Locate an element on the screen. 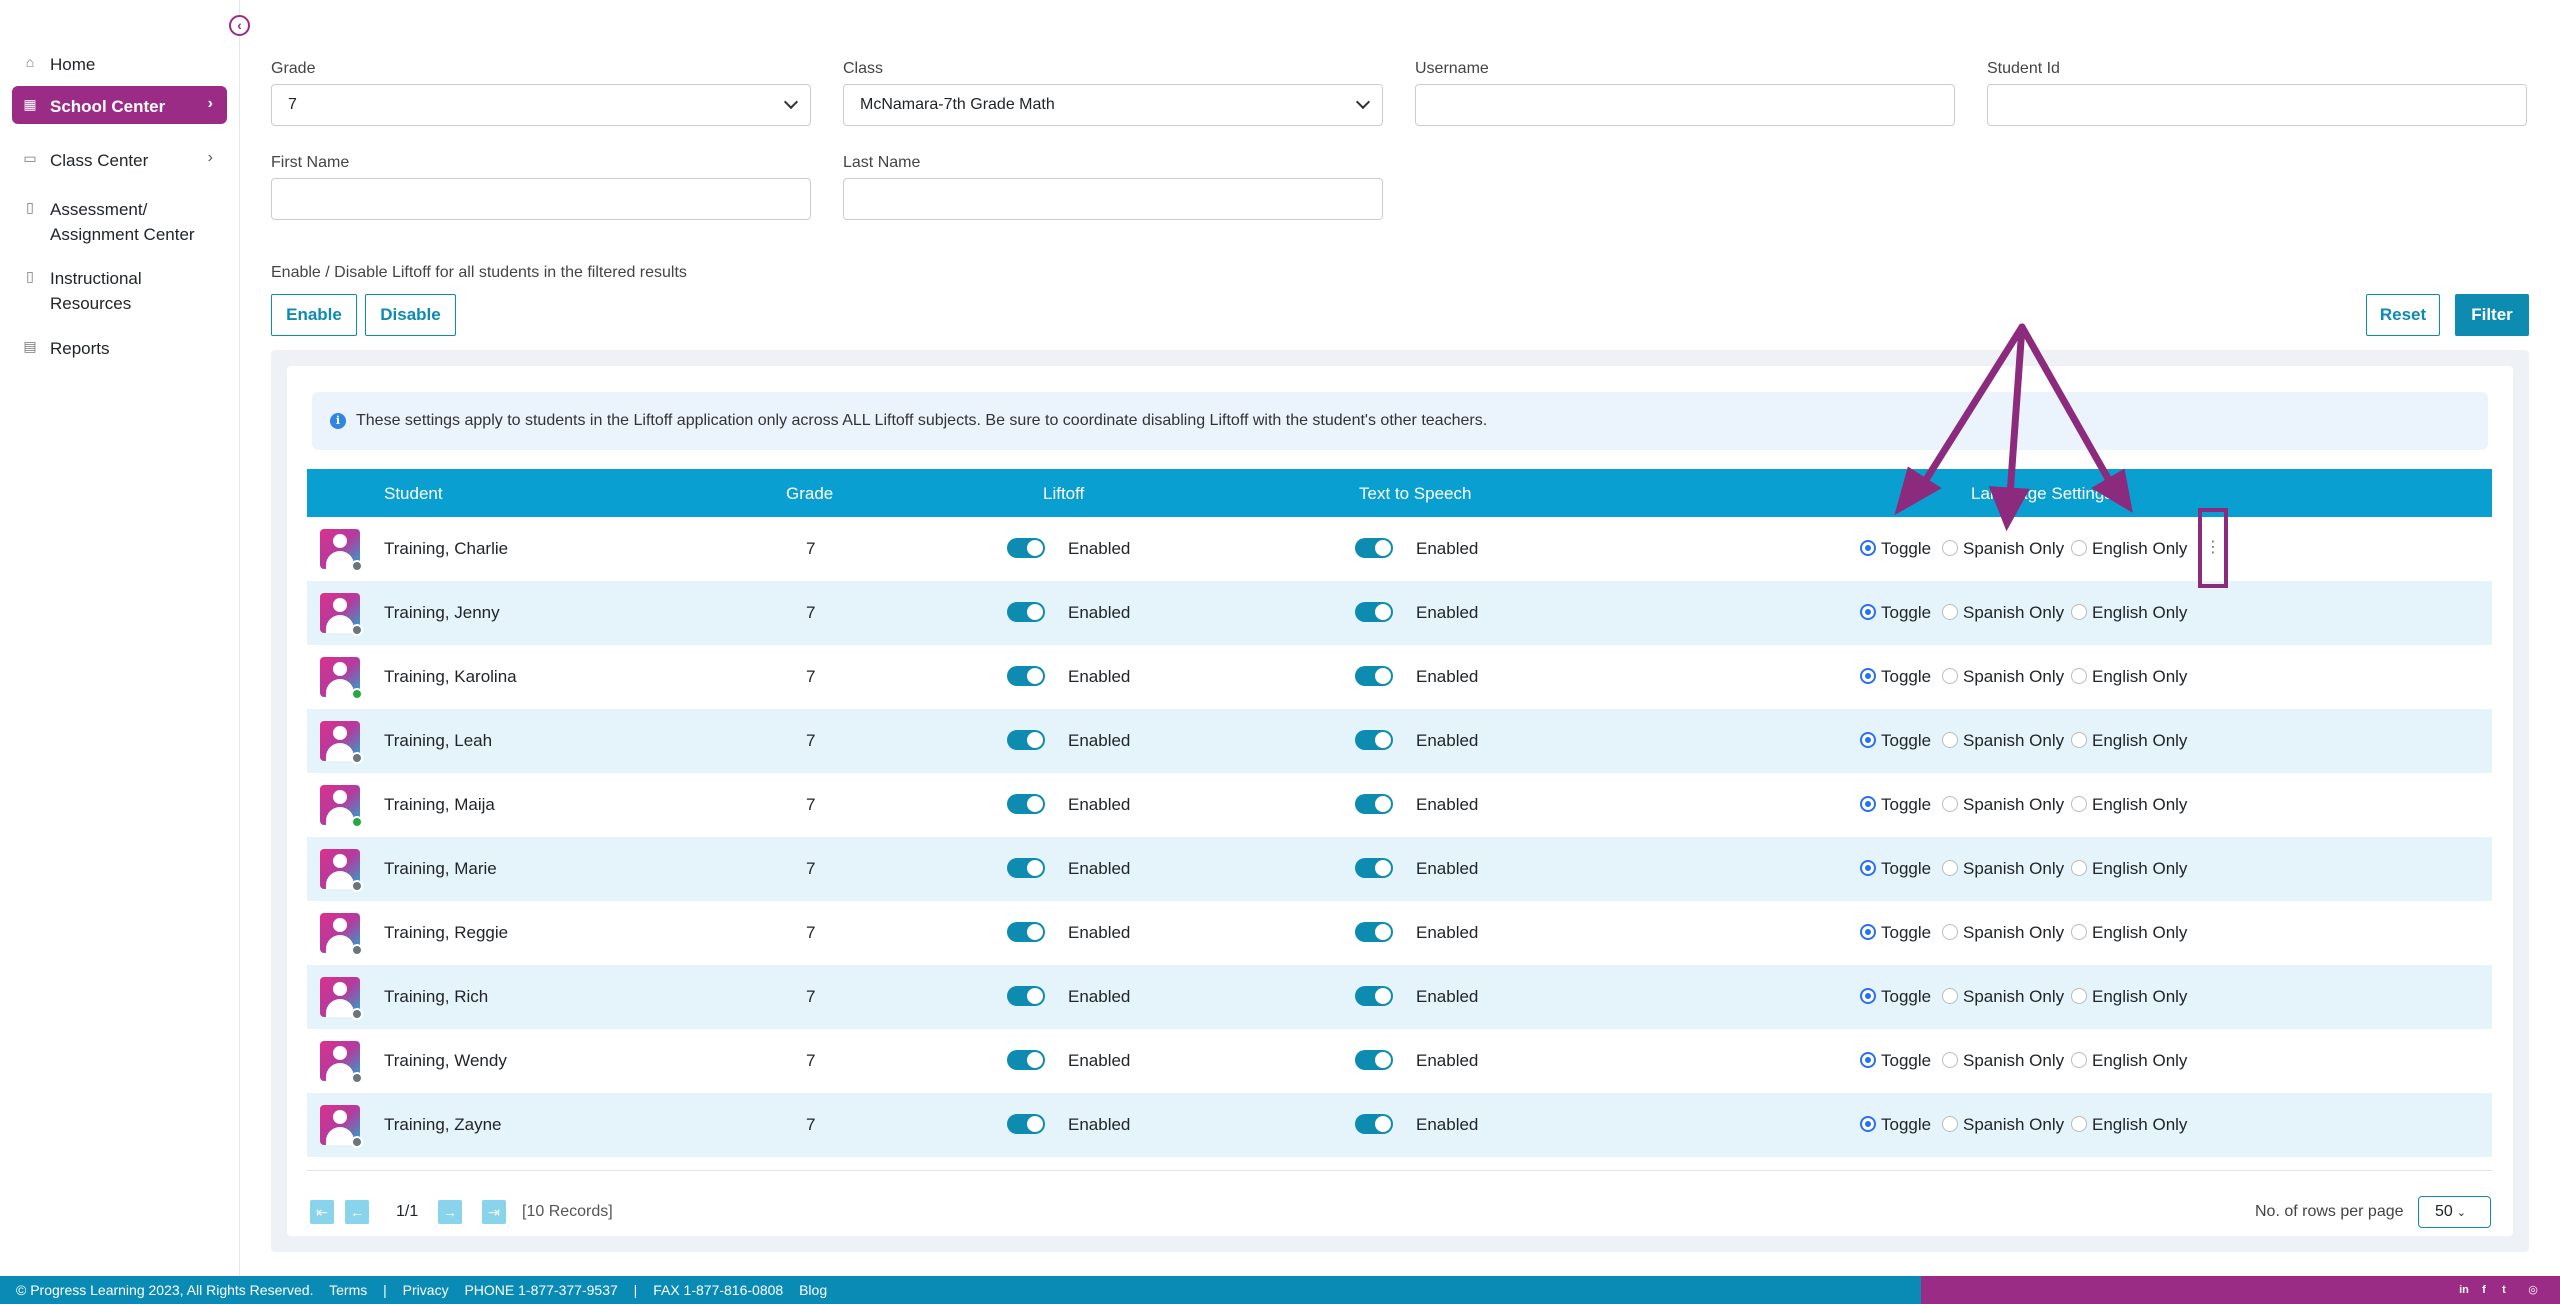  student-name: Training, Rich is located at coordinates (436, 997).